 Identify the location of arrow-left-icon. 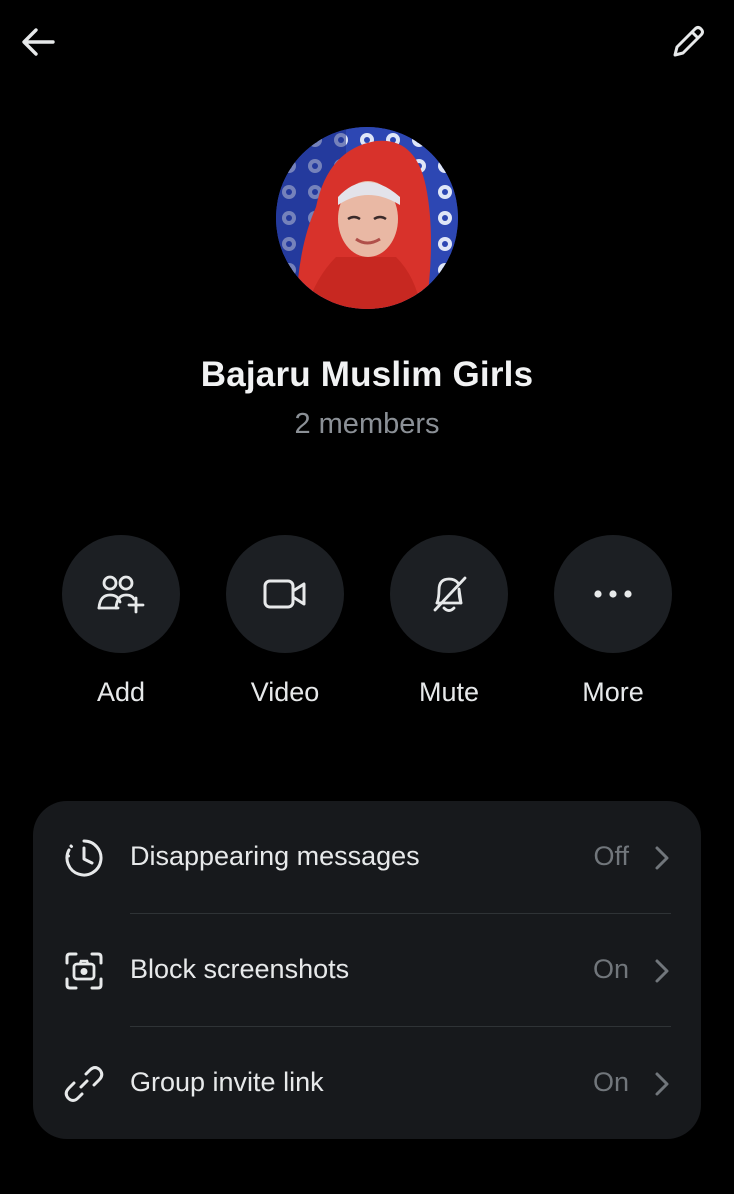
(38, 42).